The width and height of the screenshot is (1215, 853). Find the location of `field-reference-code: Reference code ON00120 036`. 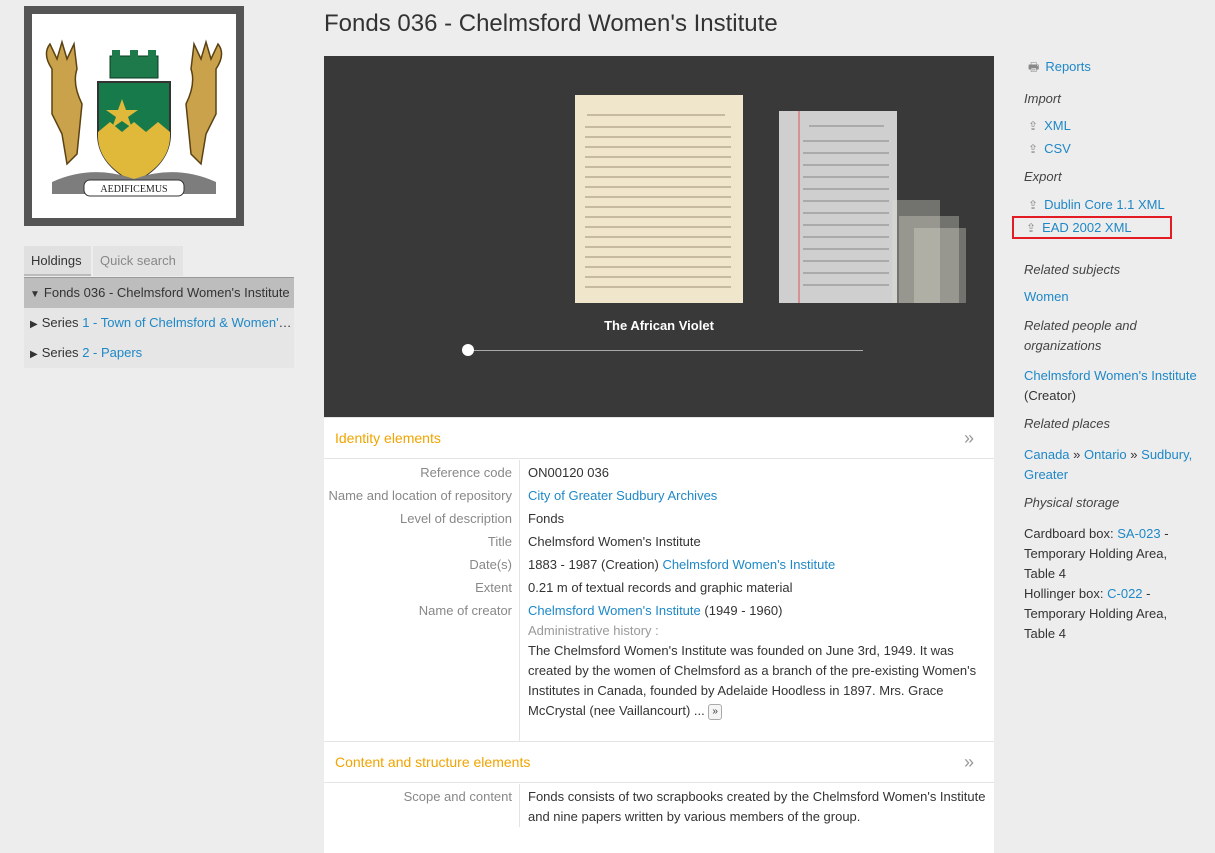

field-reference-code: Reference code ON00120 036 is located at coordinates (659, 471).